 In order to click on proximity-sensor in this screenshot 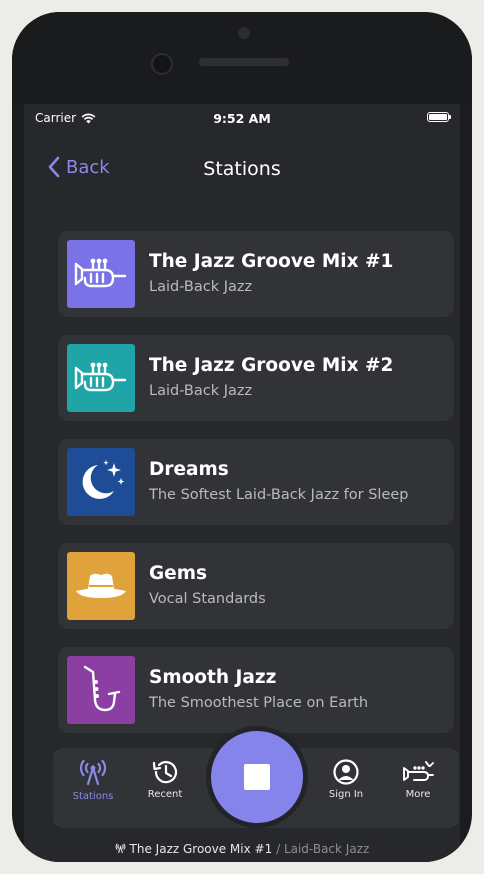, I will do `click(244, 33)`.